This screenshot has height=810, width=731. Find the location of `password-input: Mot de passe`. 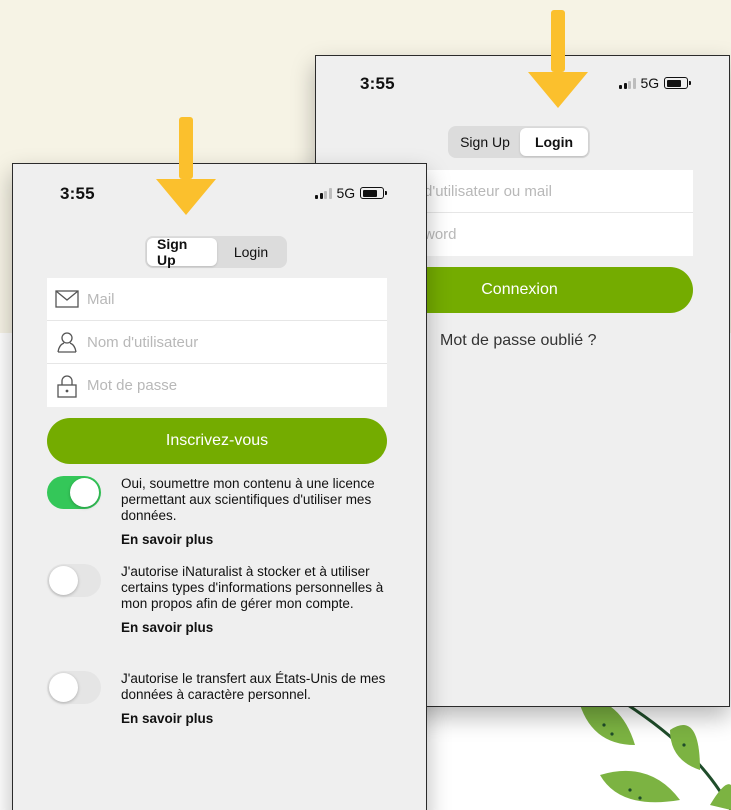

password-input: Mot de passe is located at coordinates (217, 385).